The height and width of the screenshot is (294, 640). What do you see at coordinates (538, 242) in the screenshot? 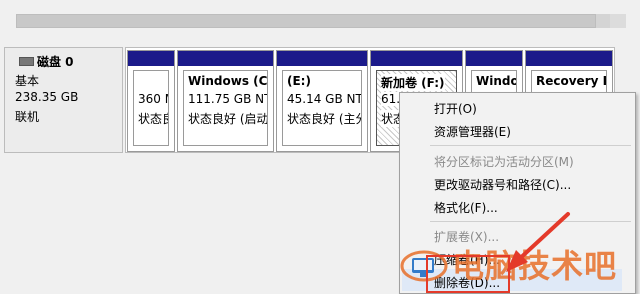
I see `pointer-arrow-icon` at bounding box center [538, 242].